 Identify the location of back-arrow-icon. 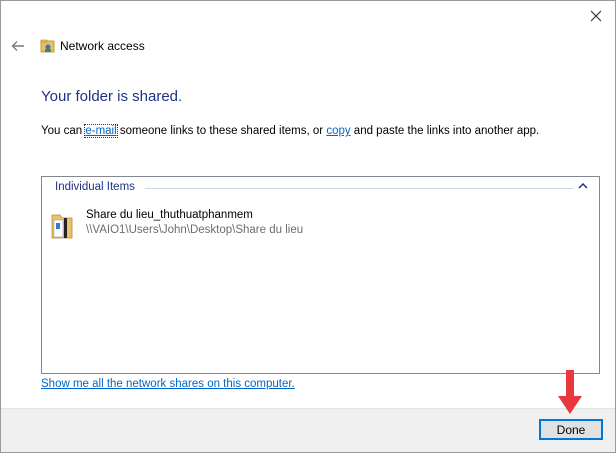
(18, 46).